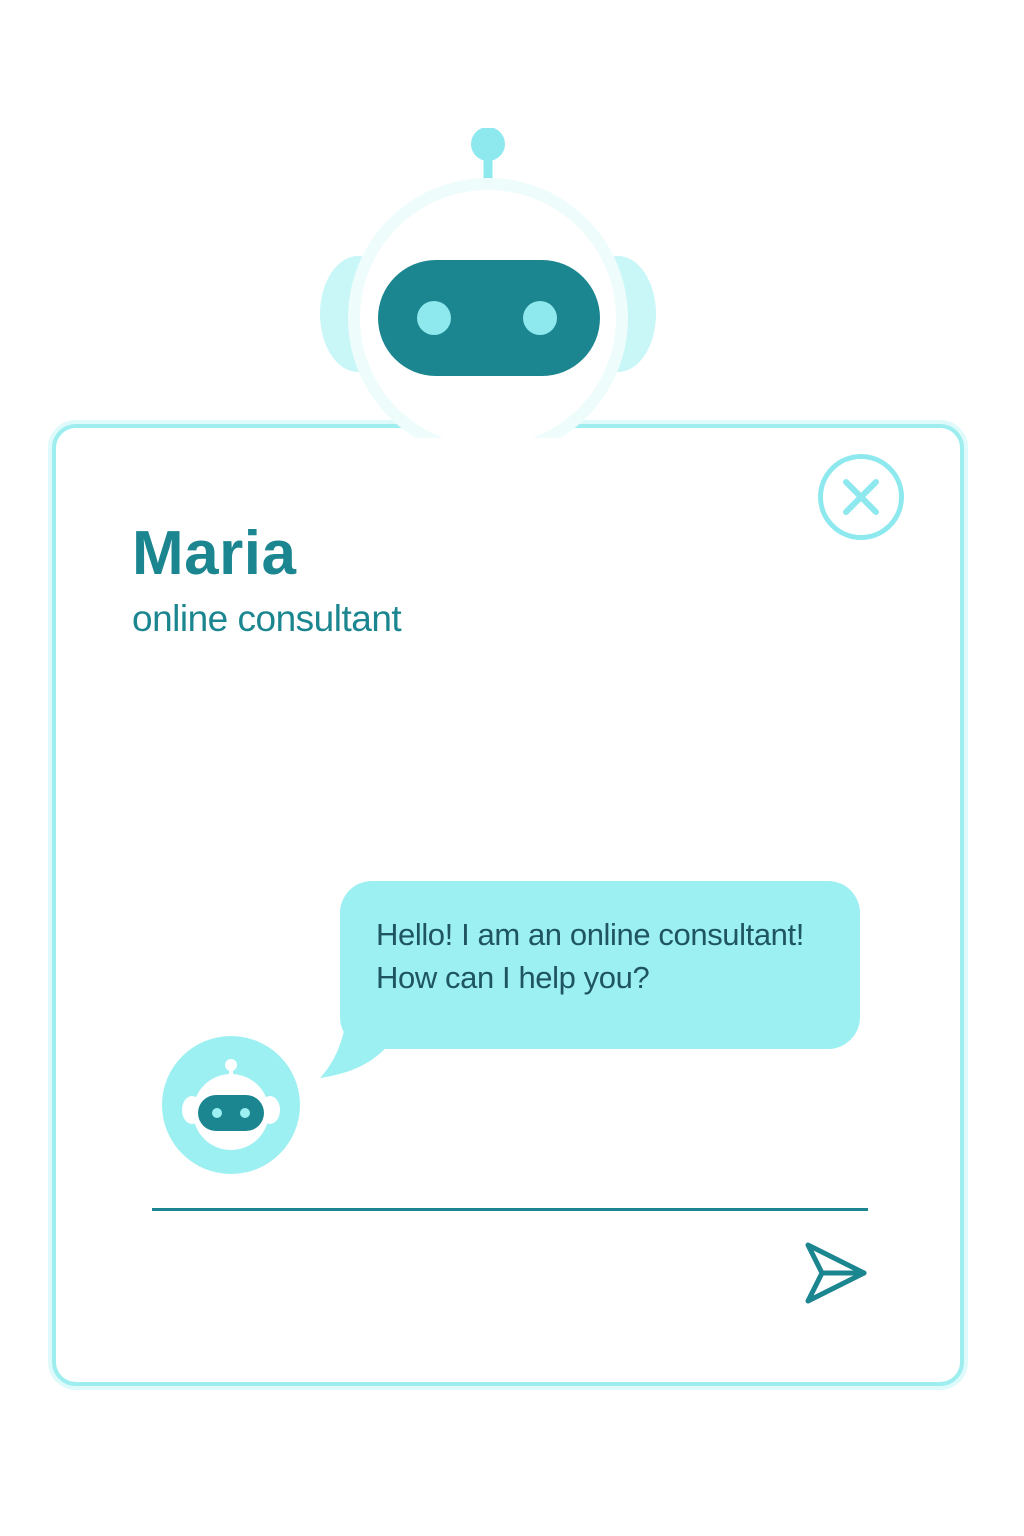  I want to click on robot-avatar-icon, so click(231, 1104).